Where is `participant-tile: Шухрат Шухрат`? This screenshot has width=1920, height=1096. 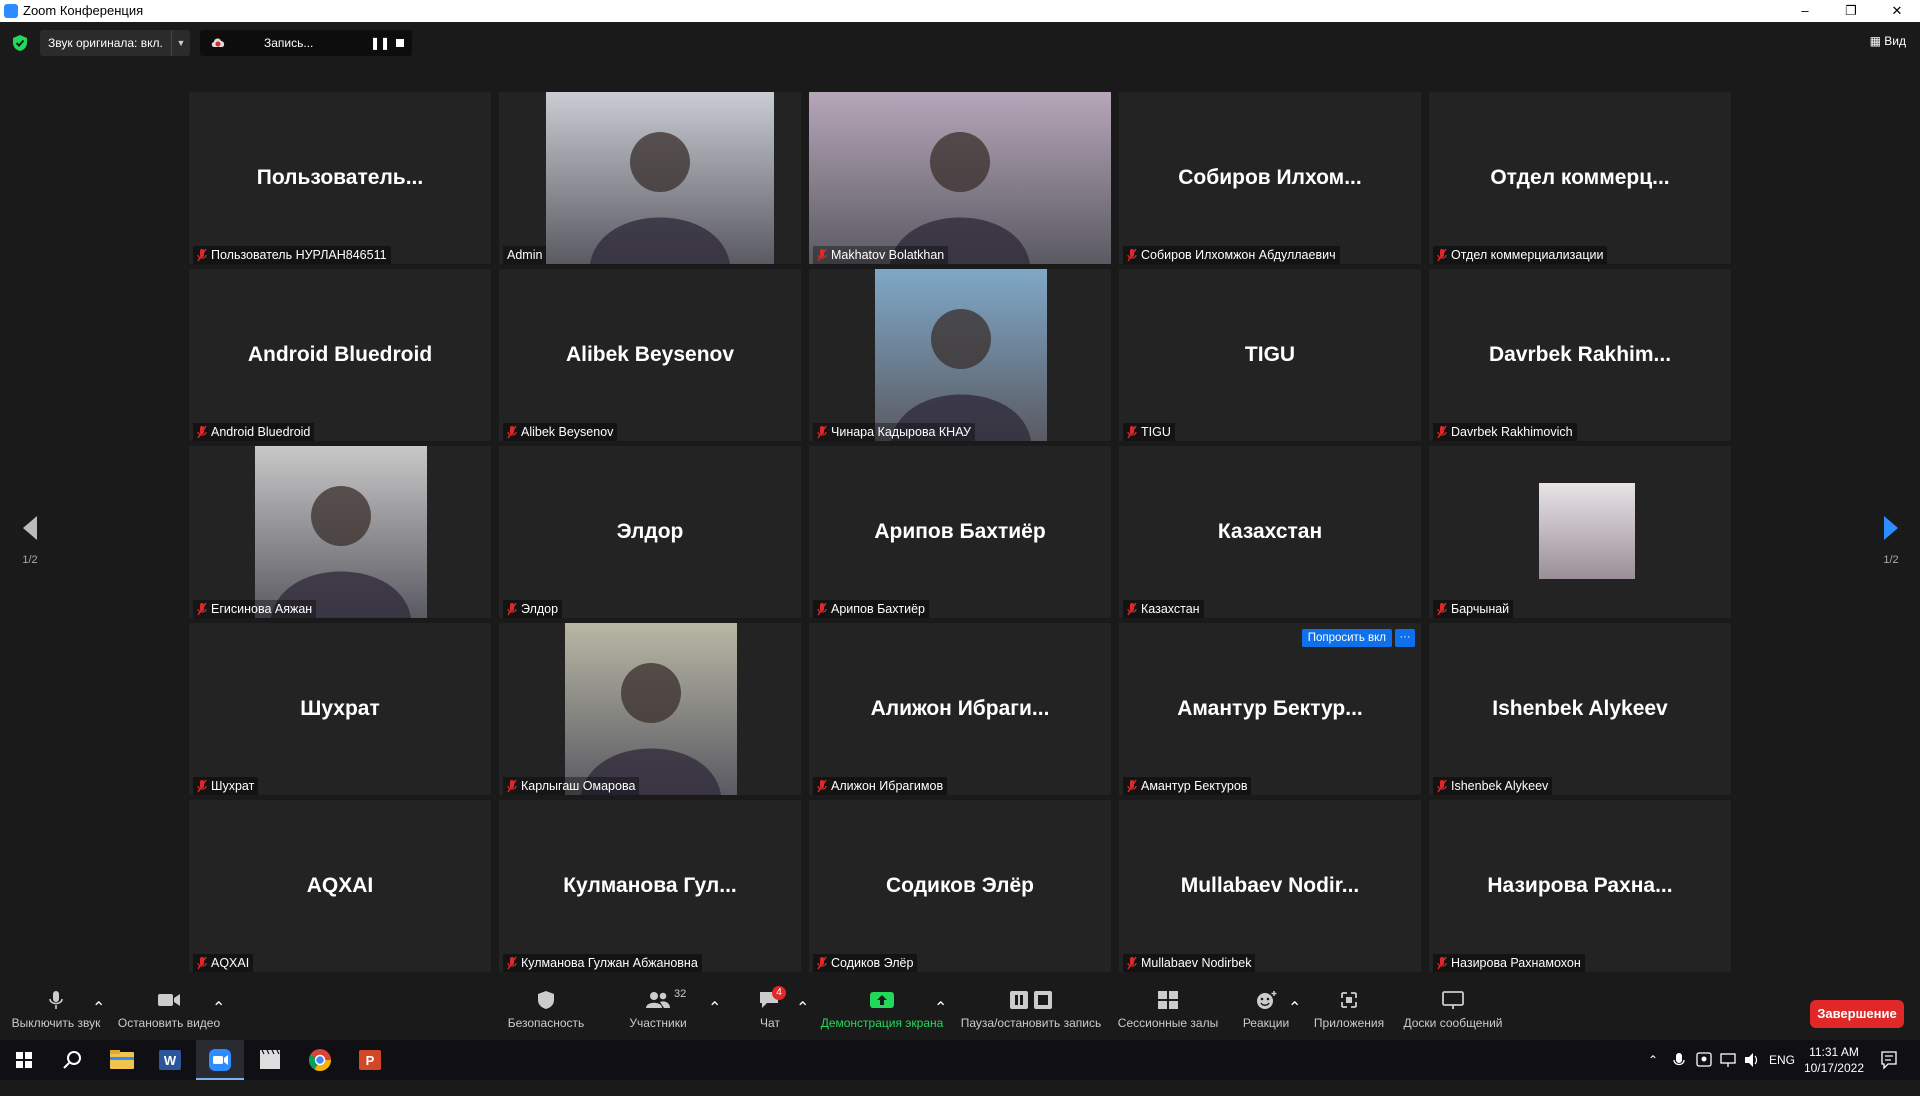 participant-tile: Шухрат Шухрат is located at coordinates (340, 709).